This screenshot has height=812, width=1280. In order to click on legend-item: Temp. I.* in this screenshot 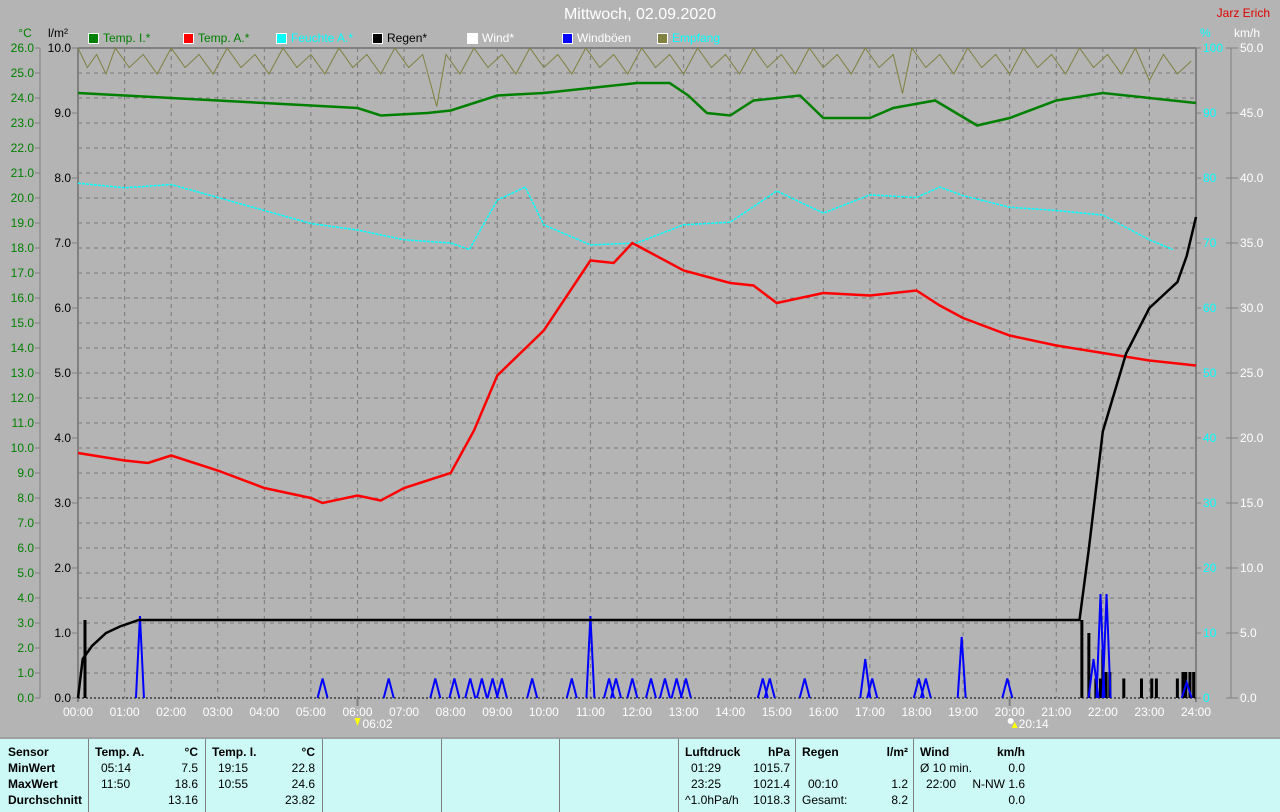, I will do `click(119, 38)`.